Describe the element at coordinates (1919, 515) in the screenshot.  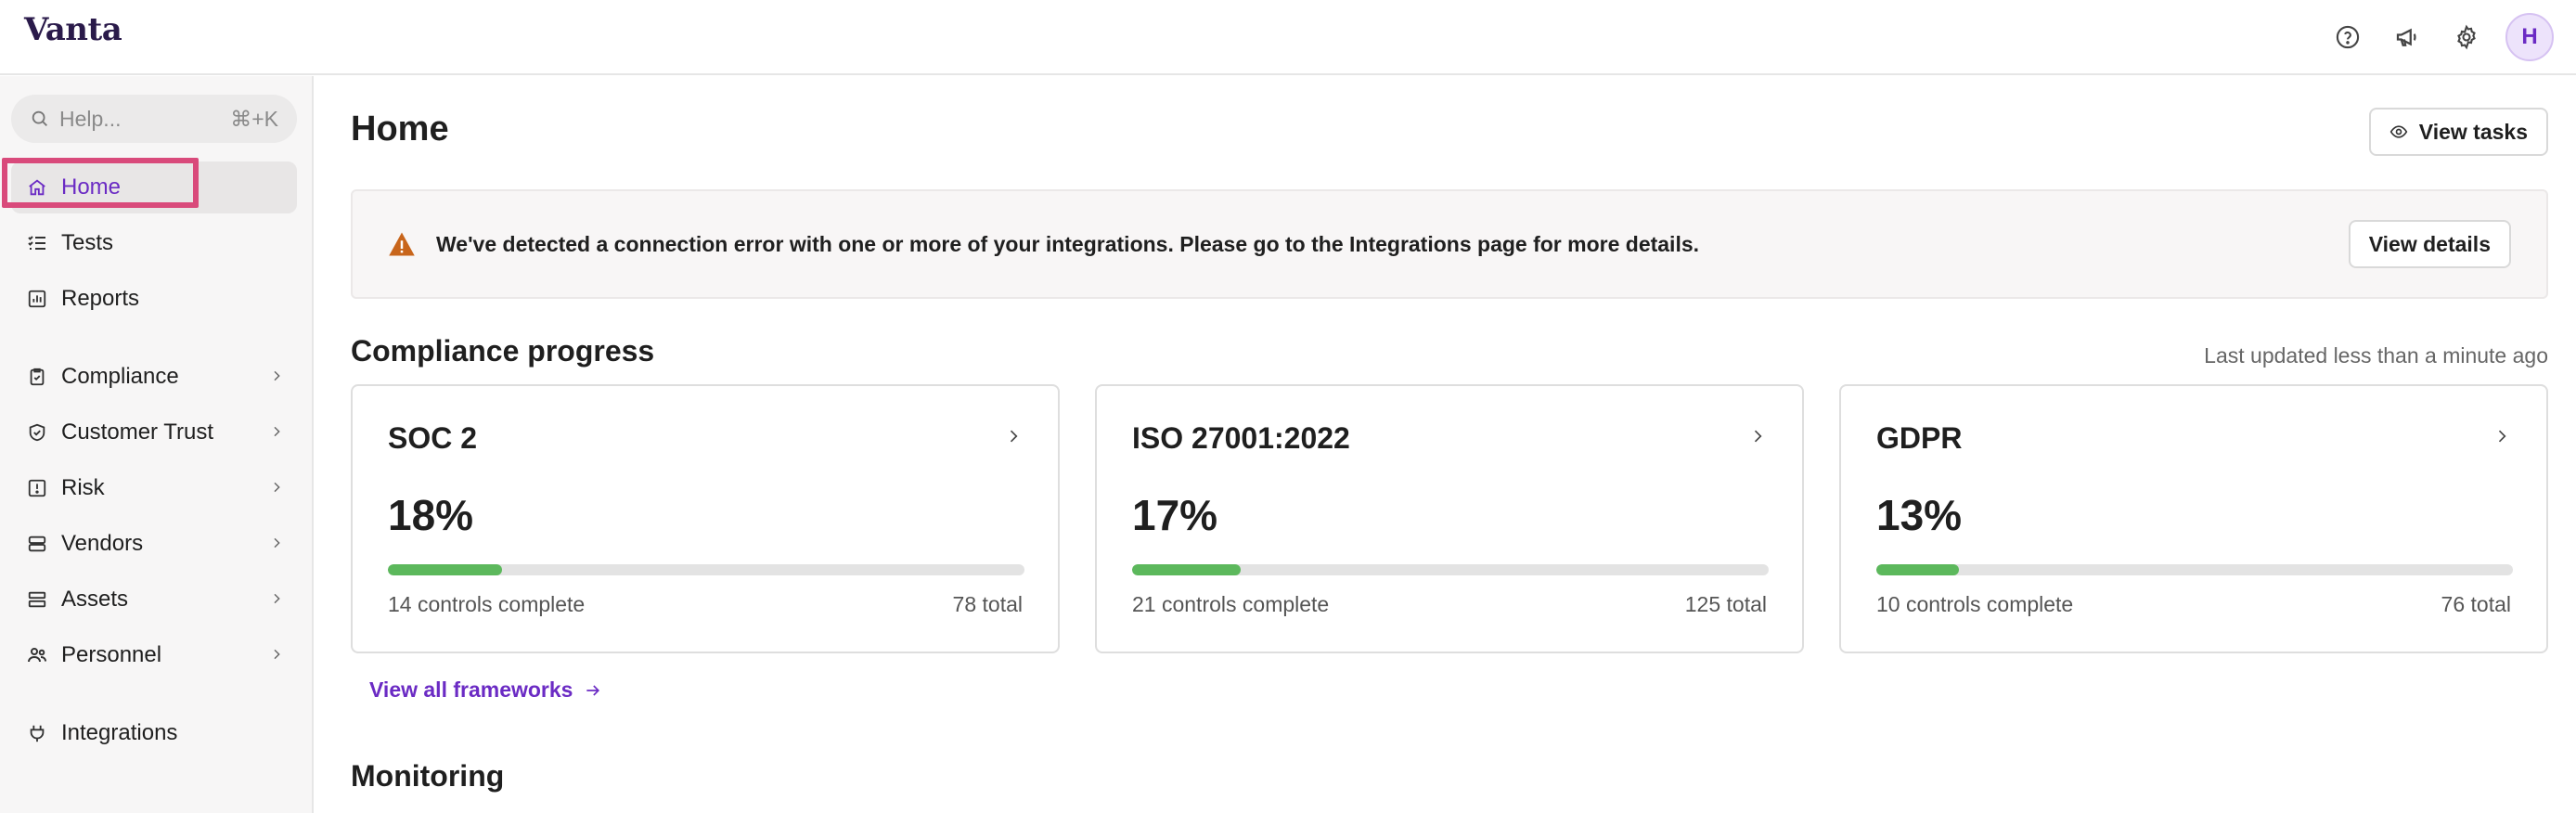
I see `framework-percent: 13%` at that location.